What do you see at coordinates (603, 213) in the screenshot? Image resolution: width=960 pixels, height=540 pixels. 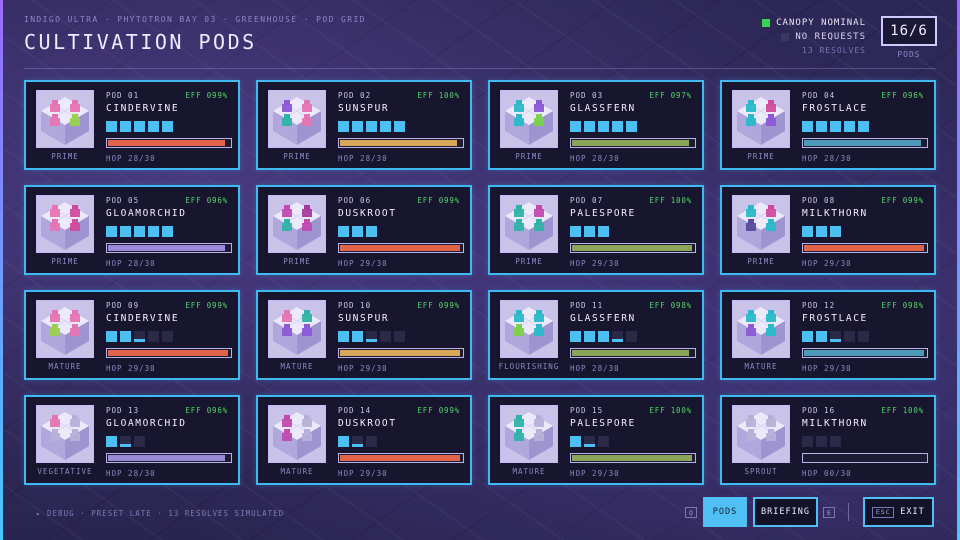 I see `pod-plant-name: PALESPORE` at bounding box center [603, 213].